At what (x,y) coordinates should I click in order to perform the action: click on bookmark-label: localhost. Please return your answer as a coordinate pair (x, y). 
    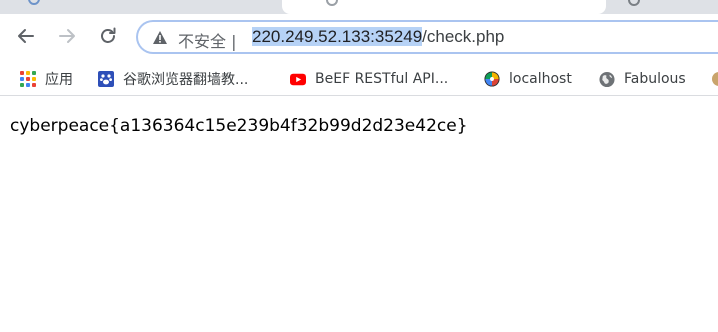
    Looking at the image, I should click on (540, 79).